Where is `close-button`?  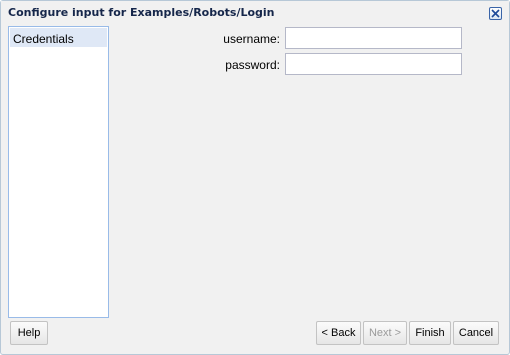
close-button is located at coordinates (495, 13).